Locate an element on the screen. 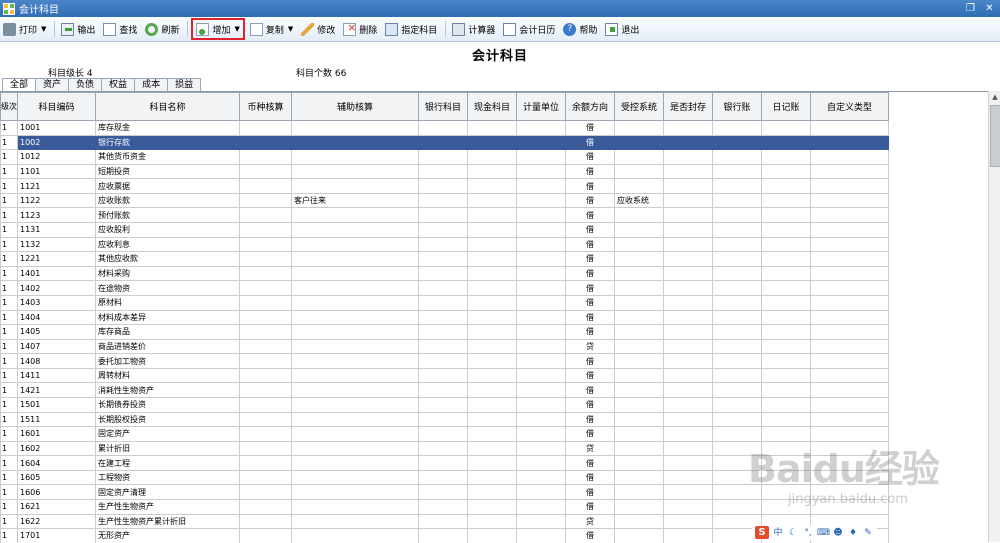  column-header: 科目编码 is located at coordinates (57, 107).